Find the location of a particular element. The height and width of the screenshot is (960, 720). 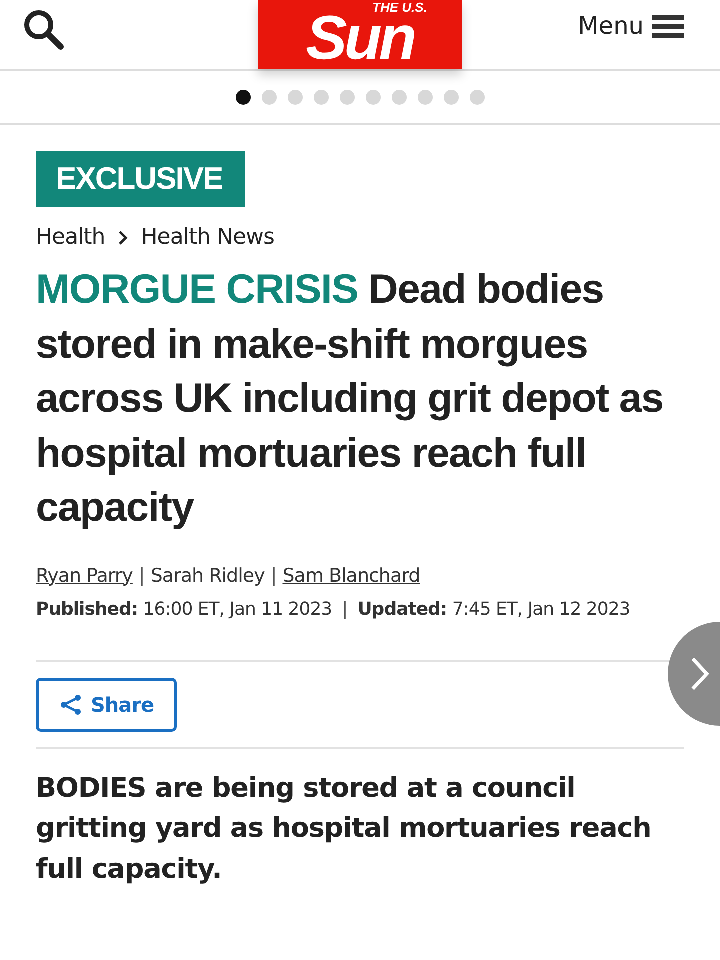

menu-button: Menu is located at coordinates (631, 26).